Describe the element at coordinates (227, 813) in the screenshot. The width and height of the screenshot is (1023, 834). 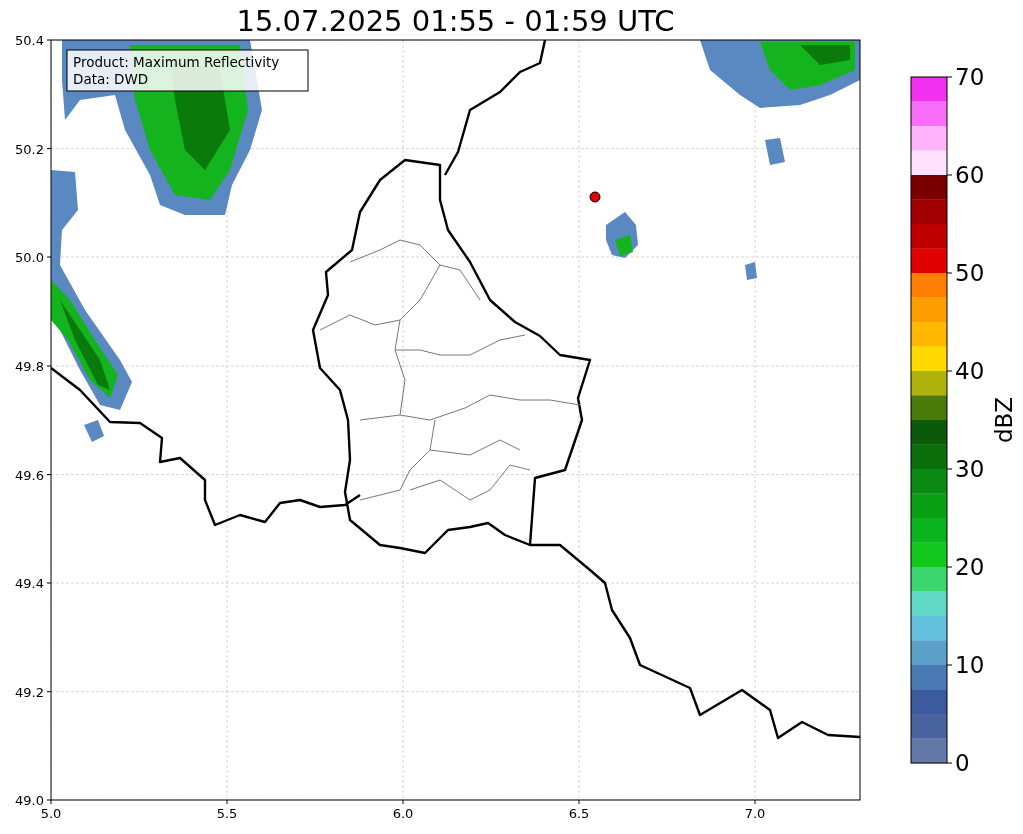
I see `axis-tick-label: 5.5` at that location.